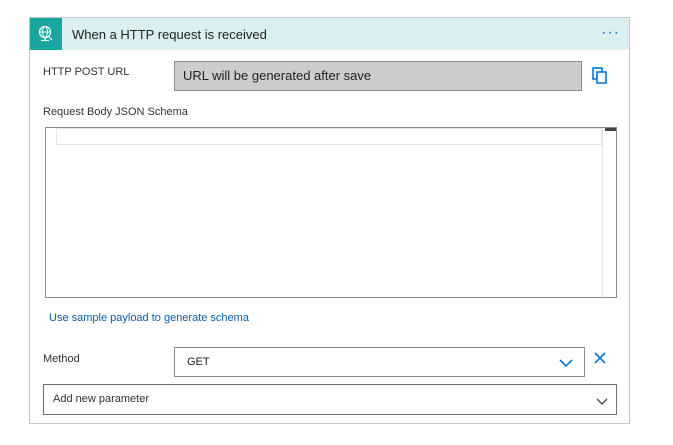 The image size is (673, 445). What do you see at coordinates (198, 362) in the screenshot?
I see `method-selected-value: GET` at bounding box center [198, 362].